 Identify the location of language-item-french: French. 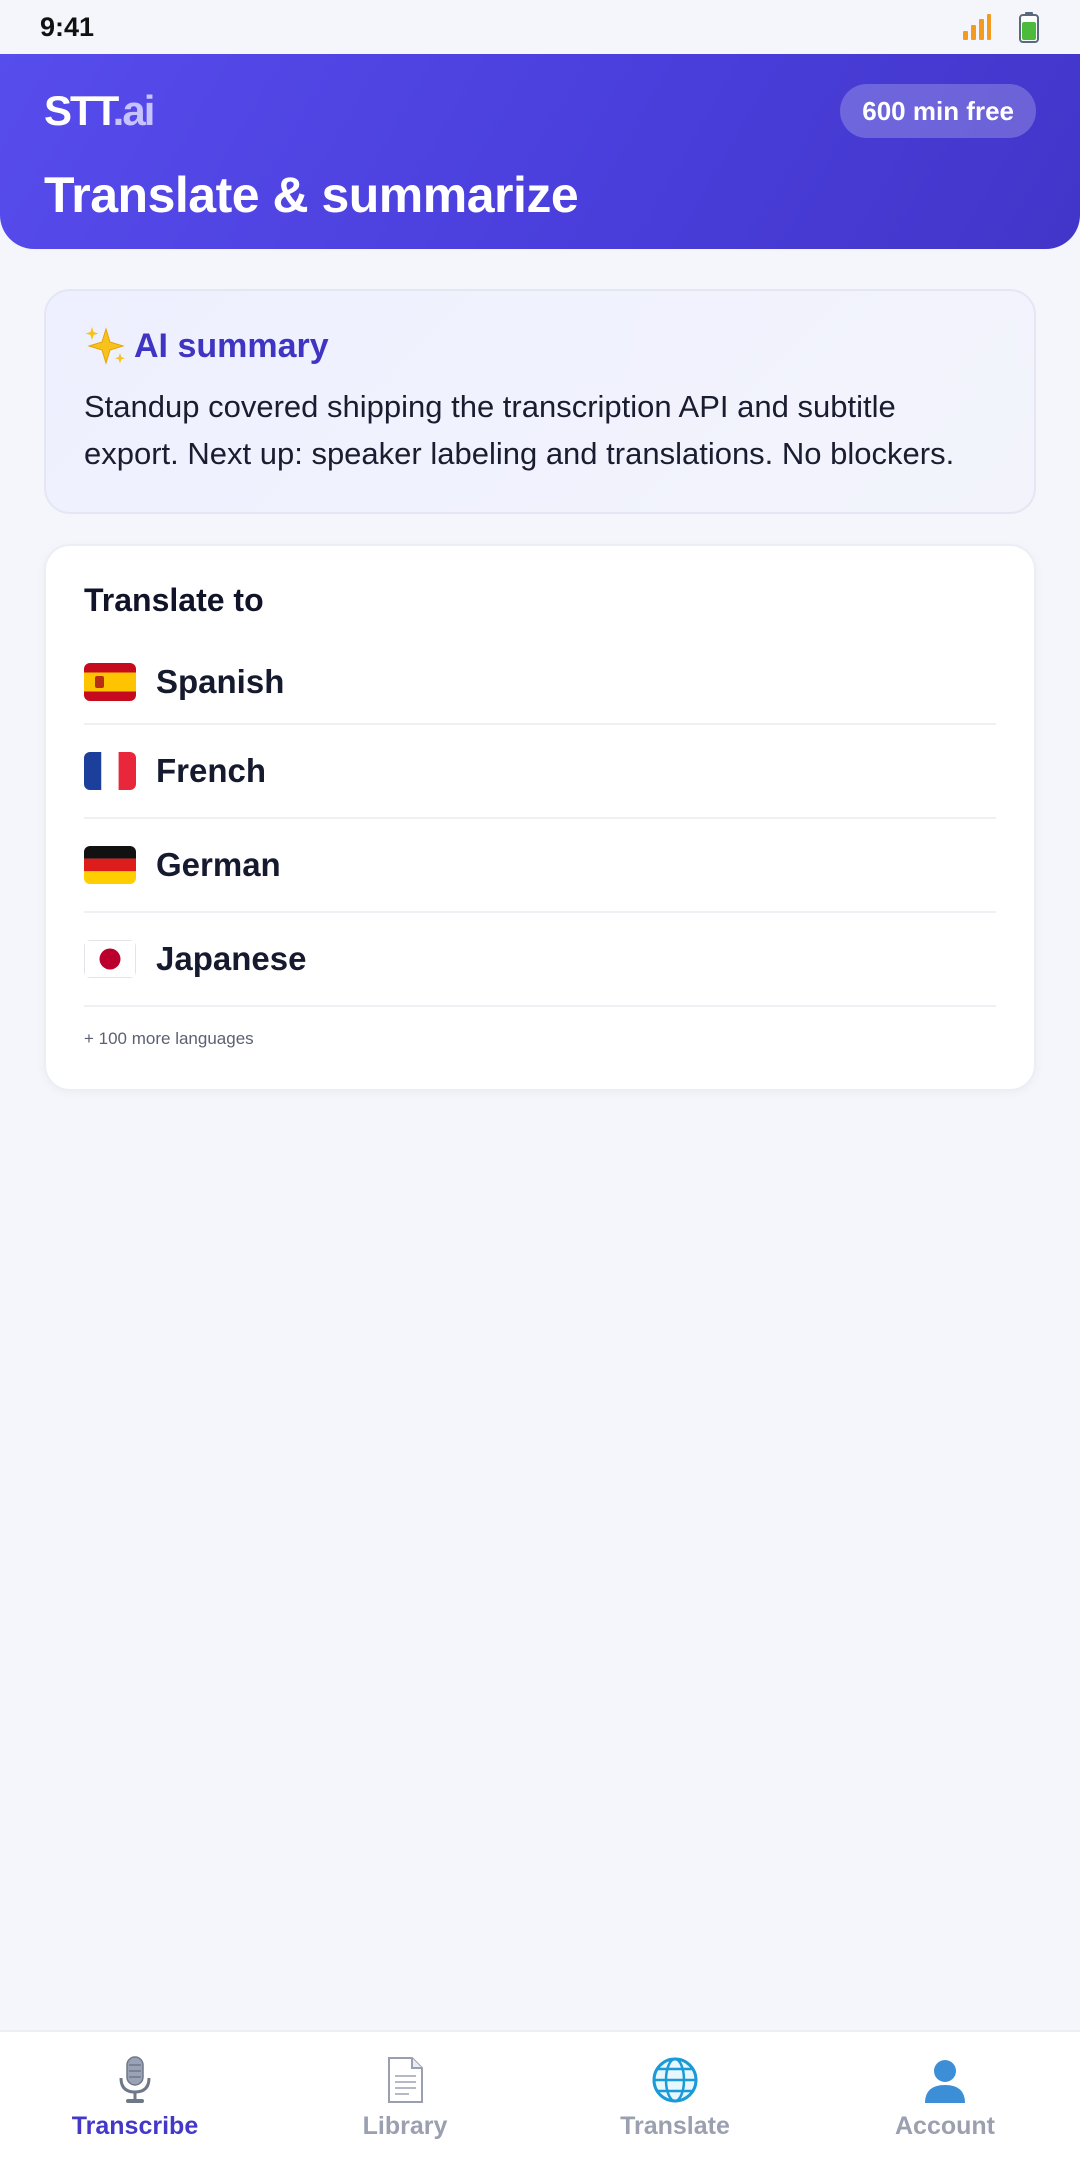
(540, 772).